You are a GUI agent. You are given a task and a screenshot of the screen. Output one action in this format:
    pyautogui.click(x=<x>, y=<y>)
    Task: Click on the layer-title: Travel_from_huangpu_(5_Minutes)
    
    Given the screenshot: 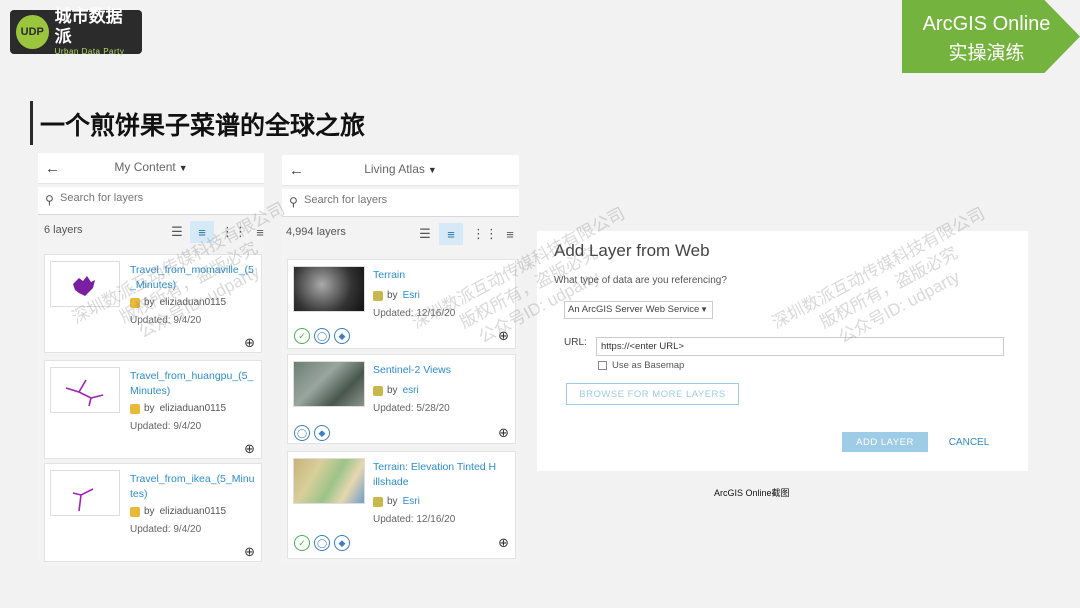 What is the action you would take?
    pyautogui.click(x=192, y=384)
    